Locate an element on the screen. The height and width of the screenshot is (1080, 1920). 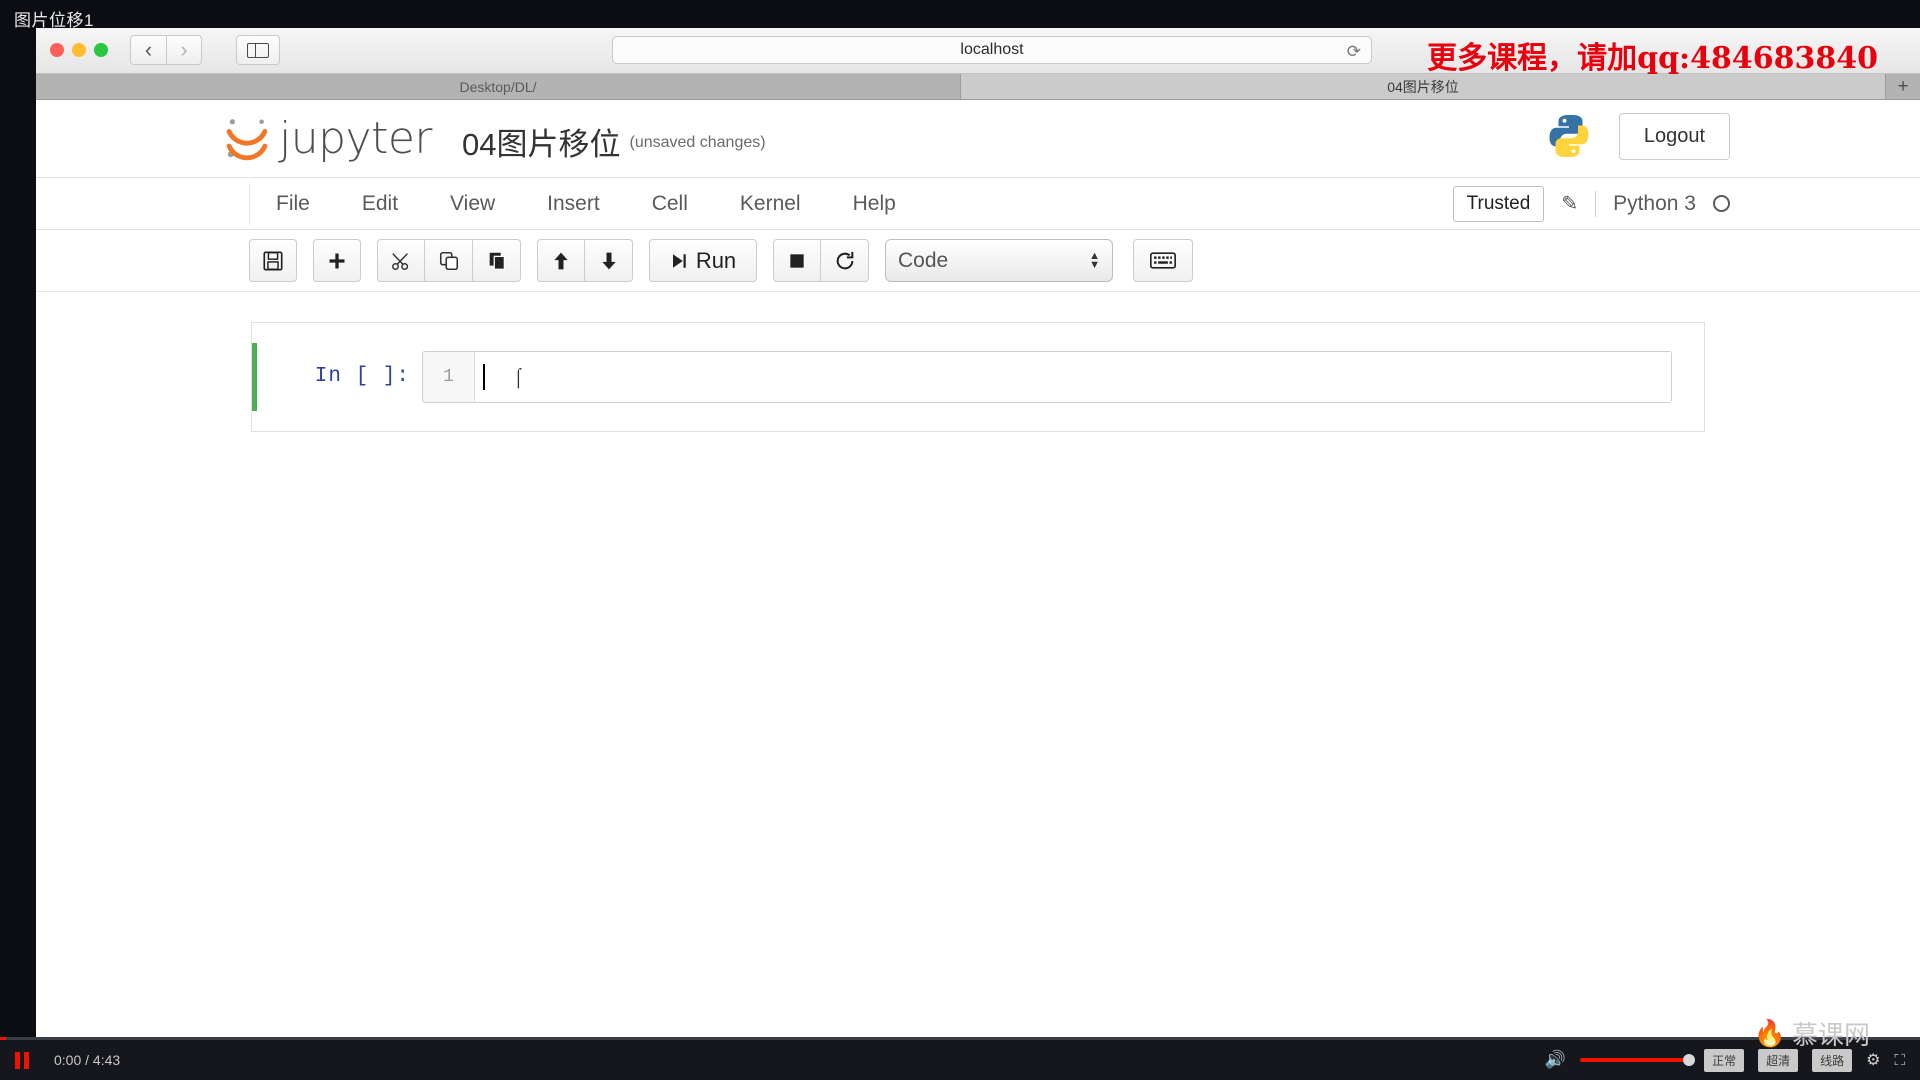
paste-icon is located at coordinates (497, 260).